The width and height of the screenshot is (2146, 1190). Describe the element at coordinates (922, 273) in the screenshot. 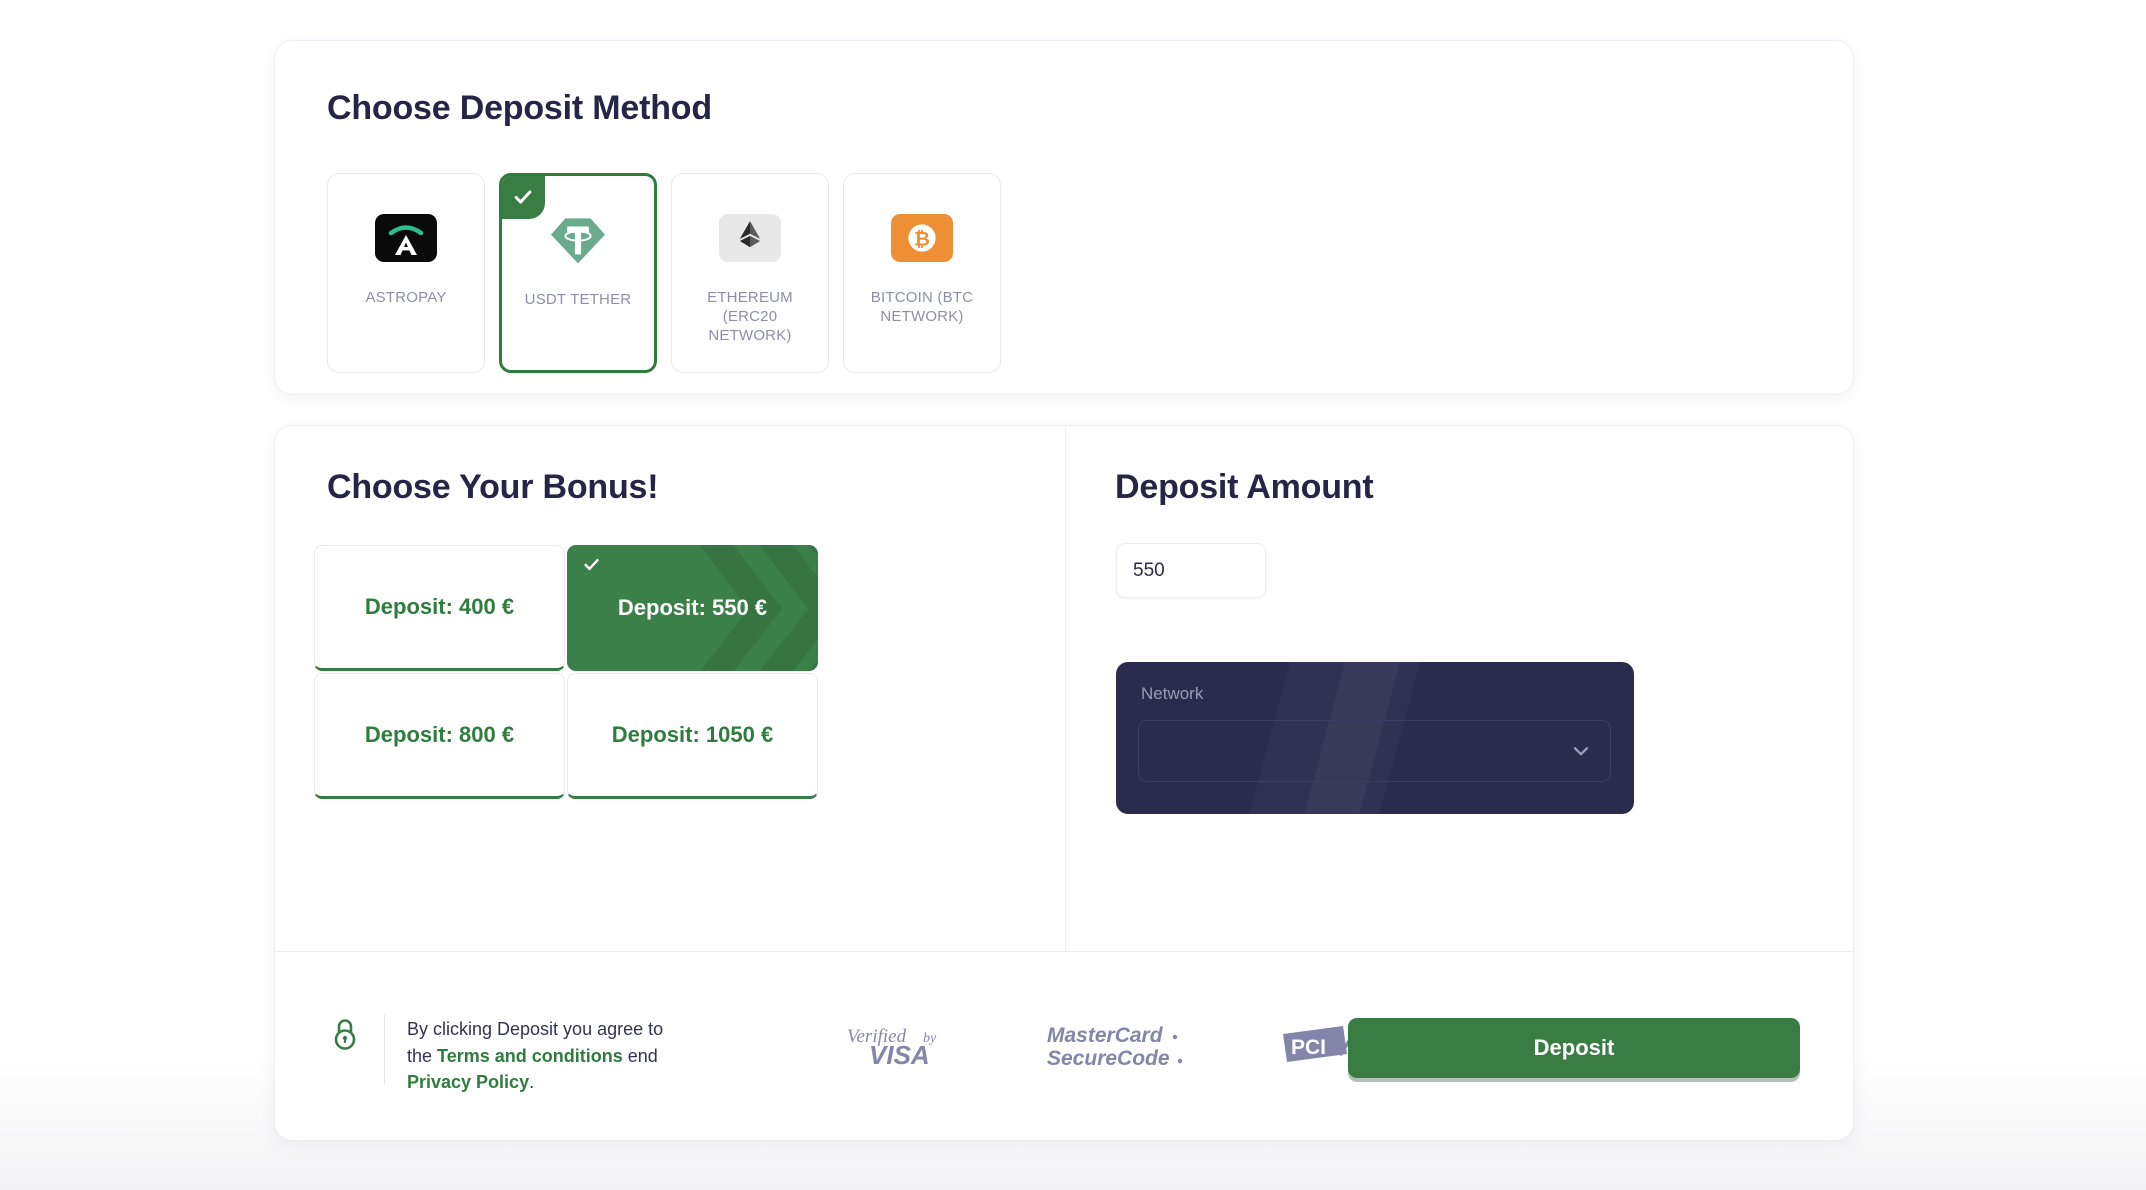

I see `method-card-bitcoin: ₿ BITCOIN (BTC NETWORK)` at that location.